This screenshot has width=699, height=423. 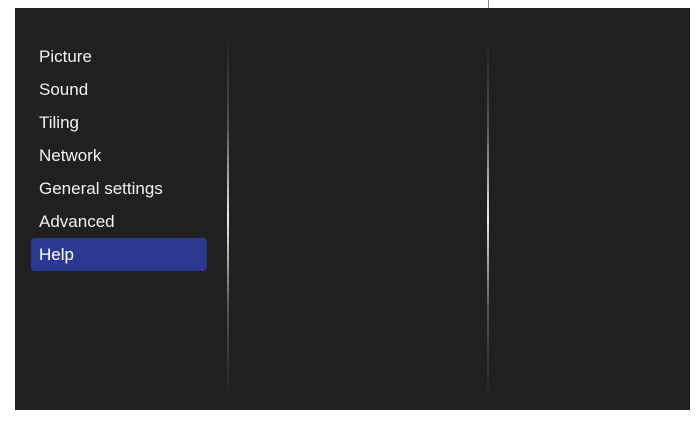 What do you see at coordinates (119, 89) in the screenshot?
I see `menu-item-sound: Sound` at bounding box center [119, 89].